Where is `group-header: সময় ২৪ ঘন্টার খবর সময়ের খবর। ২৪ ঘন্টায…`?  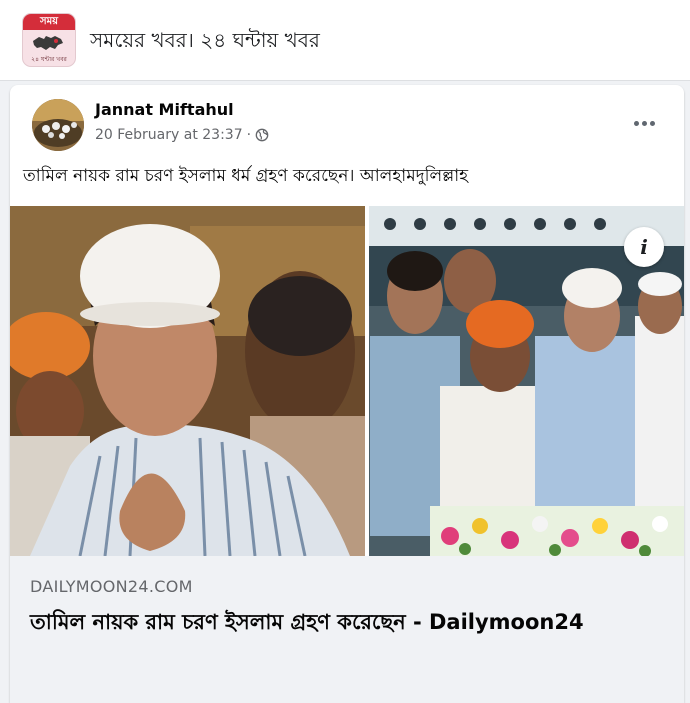 group-header: সময় ২৪ ঘন্টার খবর সময়ের খবর। ২৪ ঘন্টায… is located at coordinates (345, 40).